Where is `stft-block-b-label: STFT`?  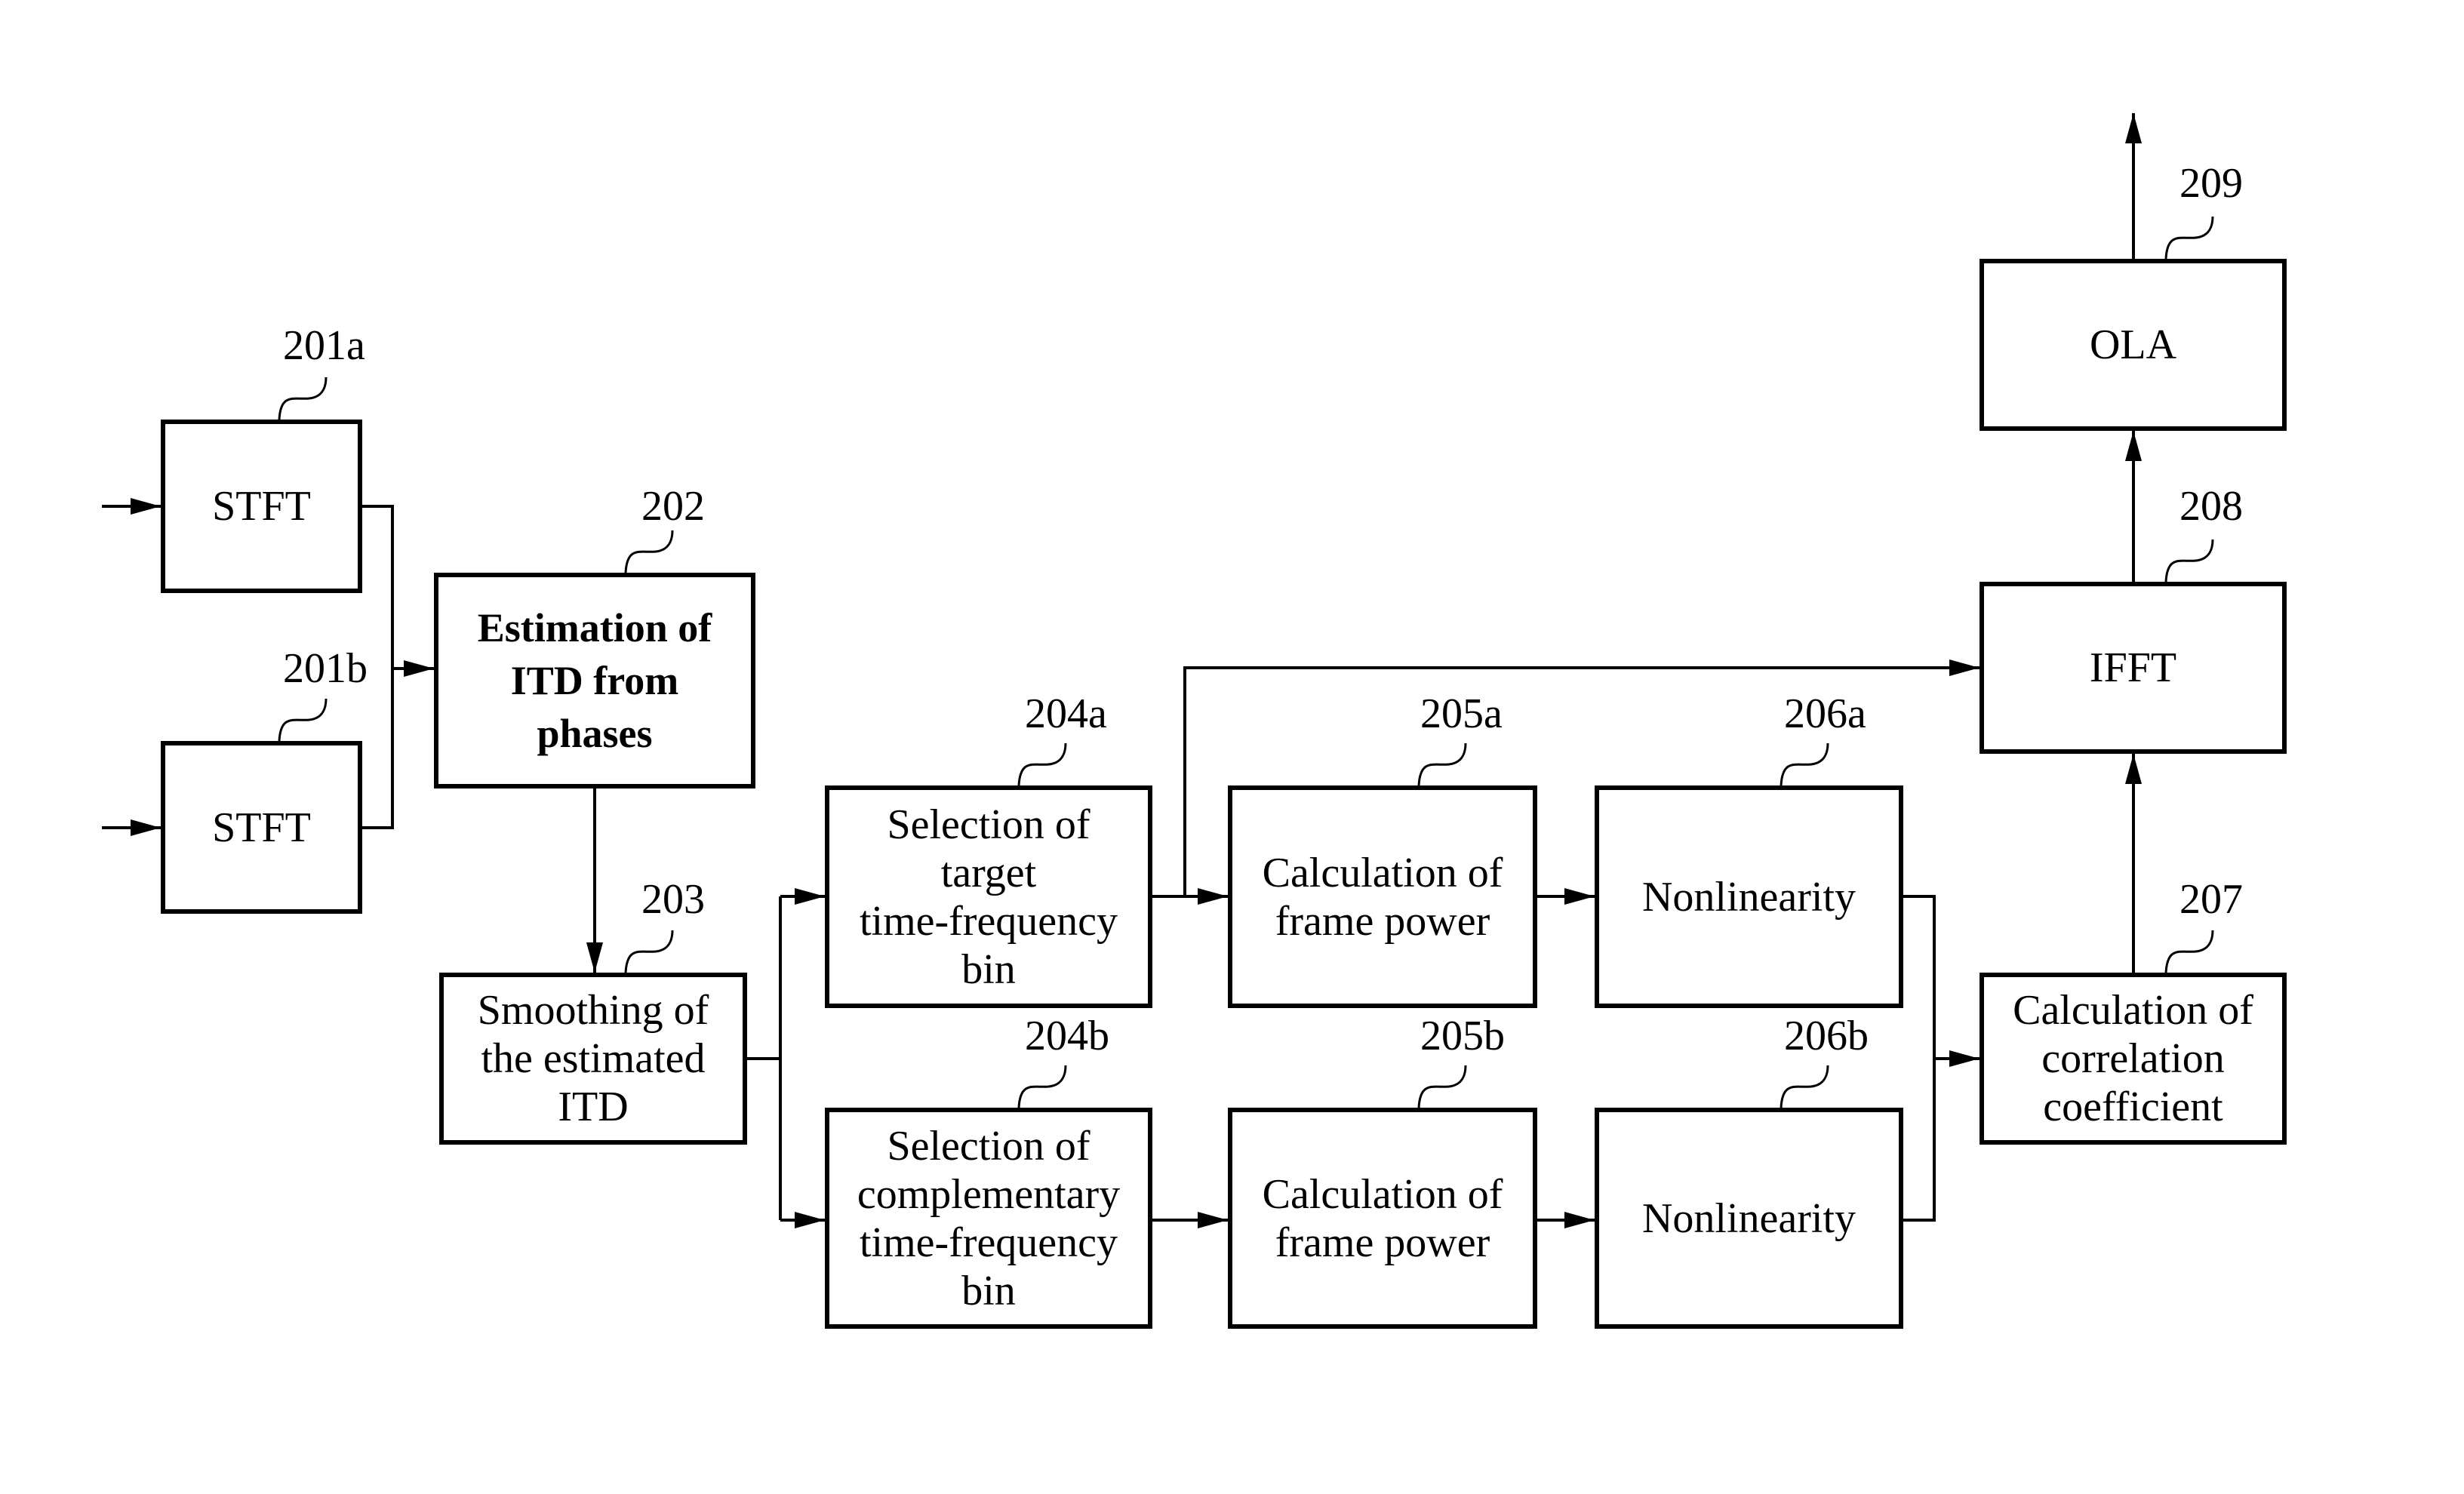 stft-block-b-label: STFT is located at coordinates (261, 827).